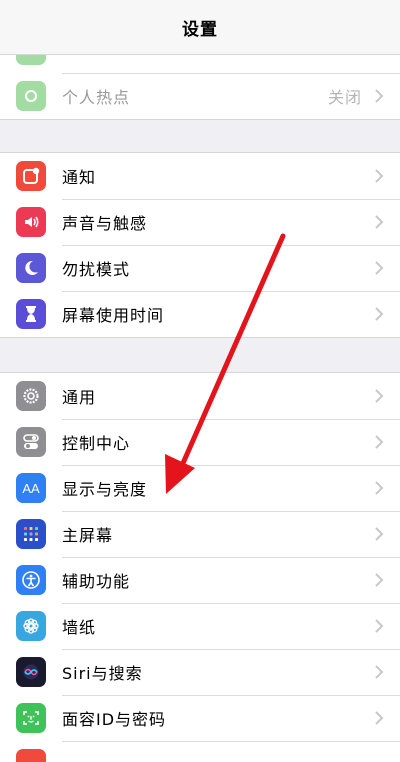 The image size is (400, 762). I want to click on accessibility-label: 辅助功能, so click(96, 581).